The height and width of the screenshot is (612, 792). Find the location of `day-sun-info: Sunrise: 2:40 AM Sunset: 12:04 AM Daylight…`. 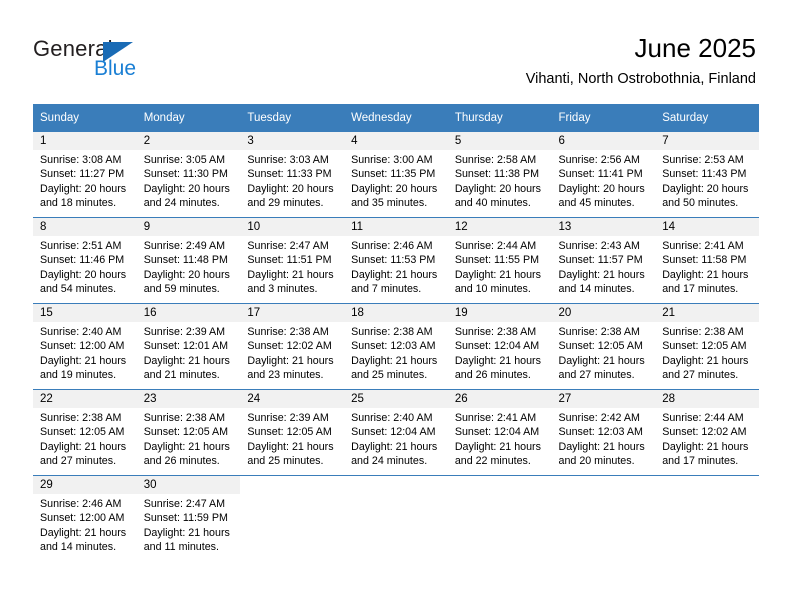

day-sun-info: Sunrise: 2:40 AM Sunset: 12:04 AM Daylight… is located at coordinates (396, 438).